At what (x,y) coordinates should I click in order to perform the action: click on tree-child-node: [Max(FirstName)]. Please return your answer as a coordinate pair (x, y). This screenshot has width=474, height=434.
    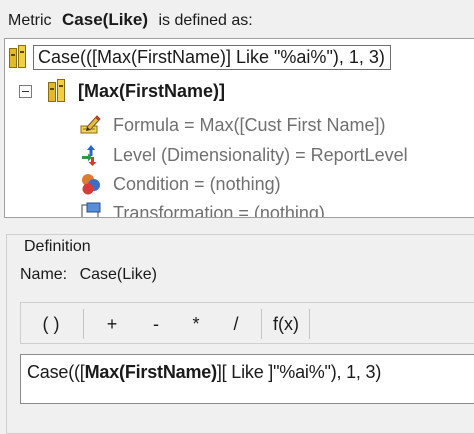
    Looking at the image, I should click on (122, 91).